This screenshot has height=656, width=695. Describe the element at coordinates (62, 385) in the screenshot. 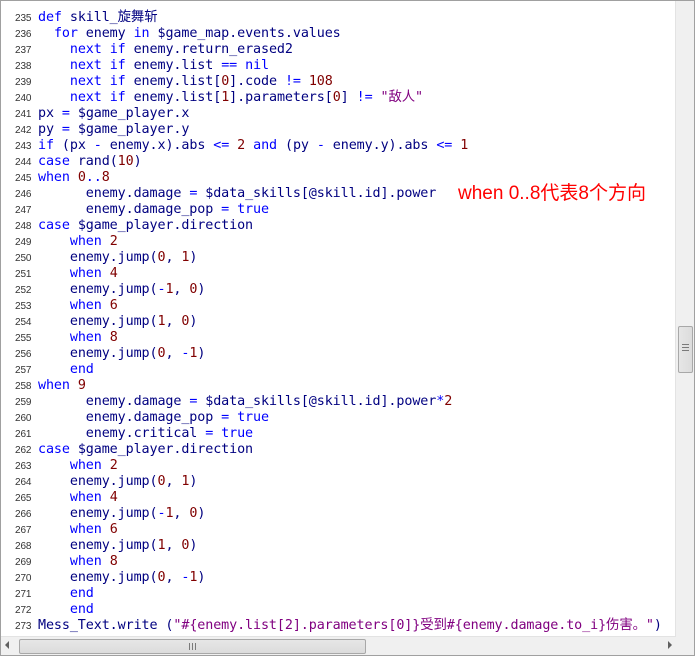

I see `code-text: when 9` at that location.